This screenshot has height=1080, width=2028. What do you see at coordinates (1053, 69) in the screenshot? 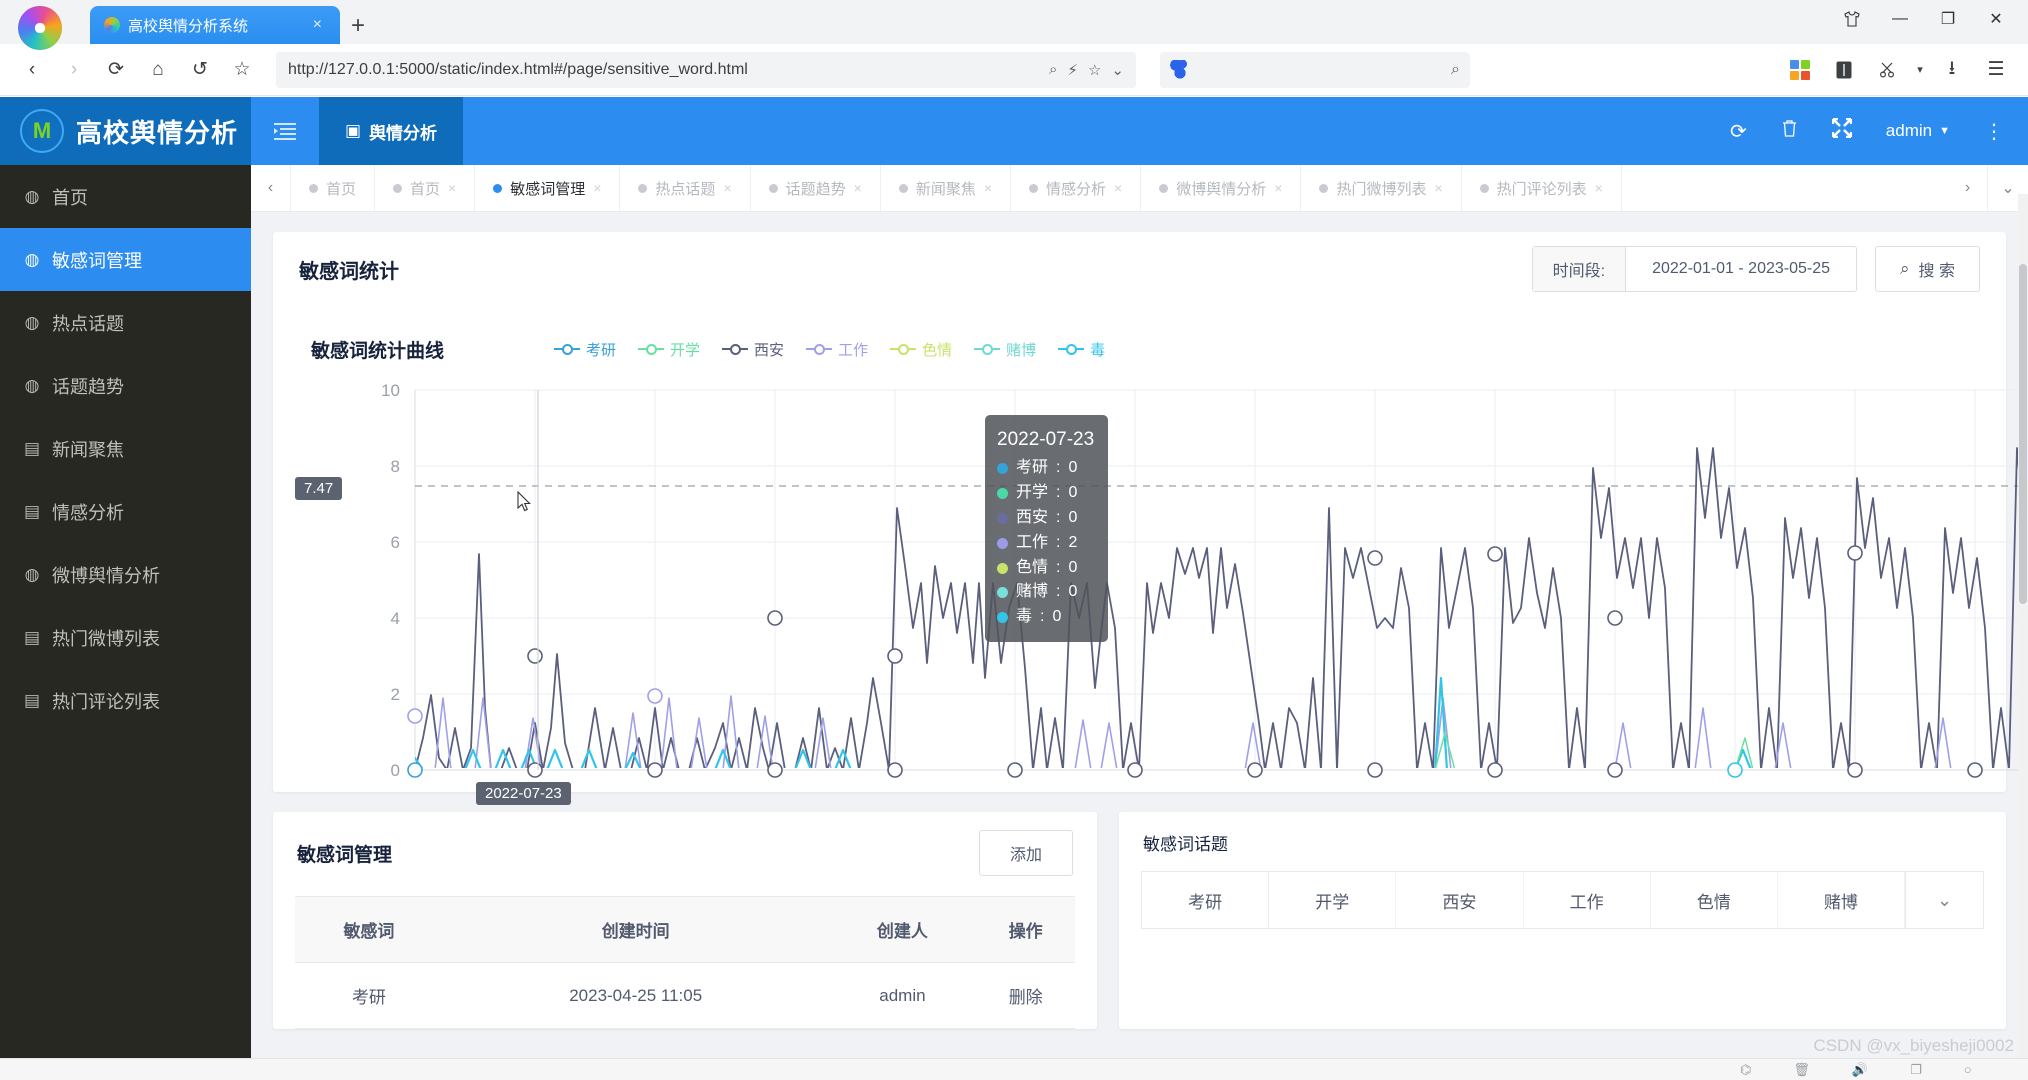
I see `zoom-out-icon: ⌕` at bounding box center [1053, 69].